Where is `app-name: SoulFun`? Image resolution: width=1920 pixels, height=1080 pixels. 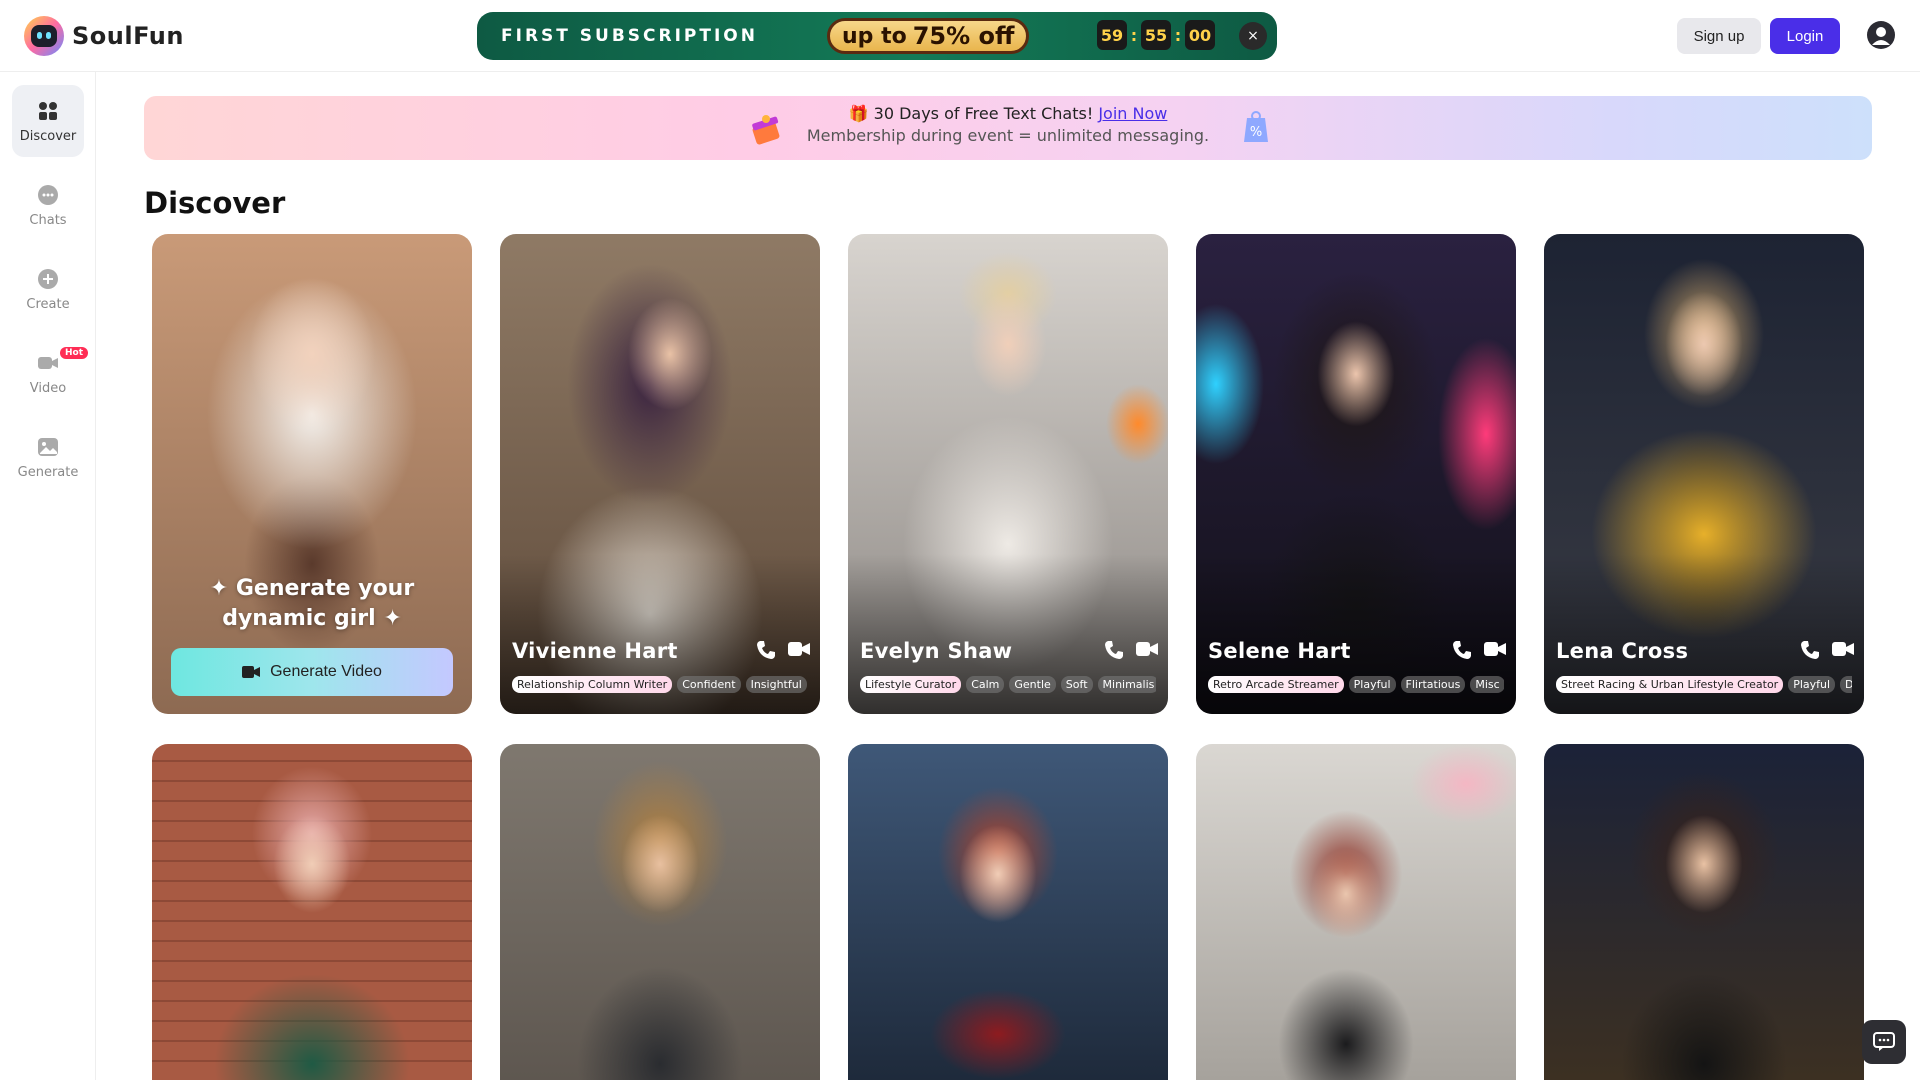 app-name: SoulFun is located at coordinates (128, 36).